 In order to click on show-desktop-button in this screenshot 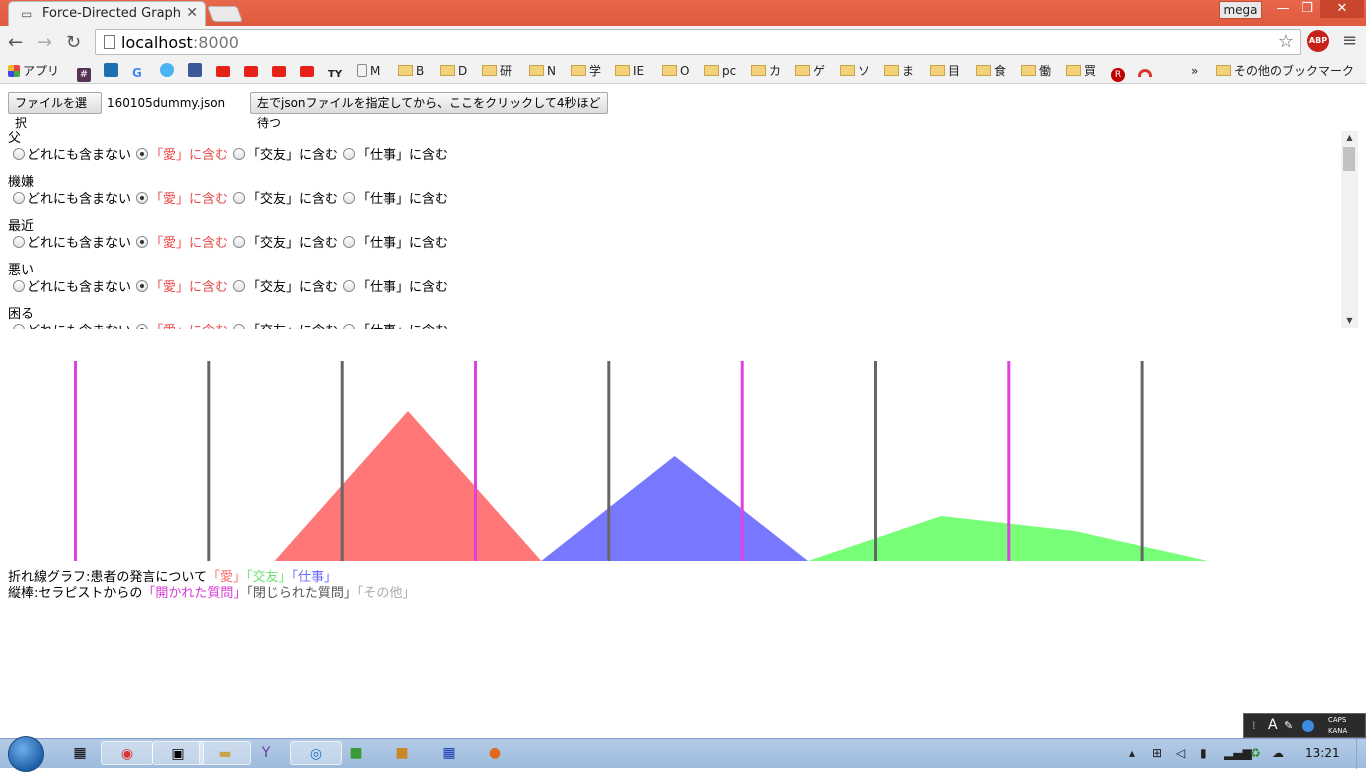, I will do `click(1361, 754)`.